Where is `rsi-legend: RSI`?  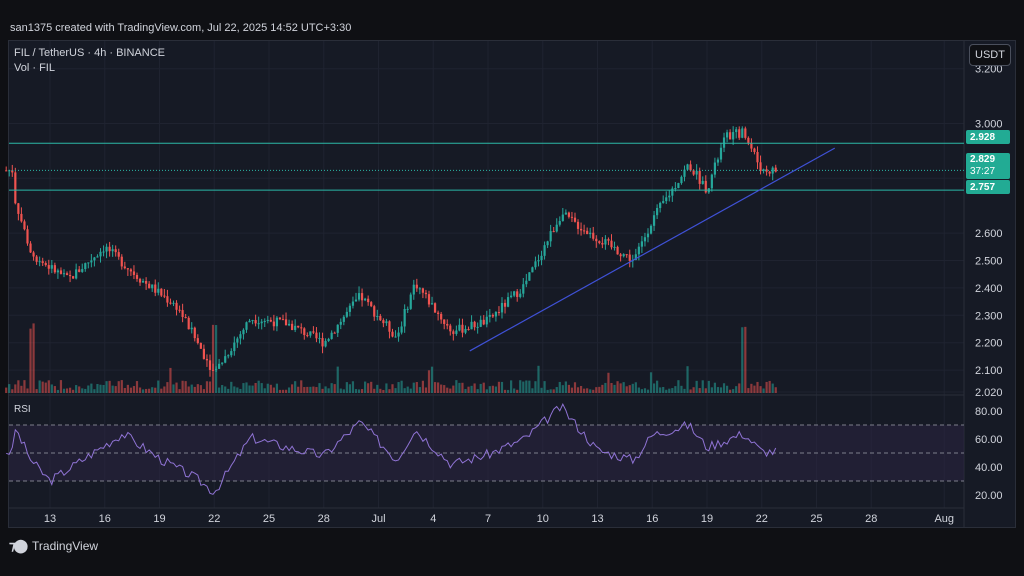 rsi-legend: RSI is located at coordinates (22, 409).